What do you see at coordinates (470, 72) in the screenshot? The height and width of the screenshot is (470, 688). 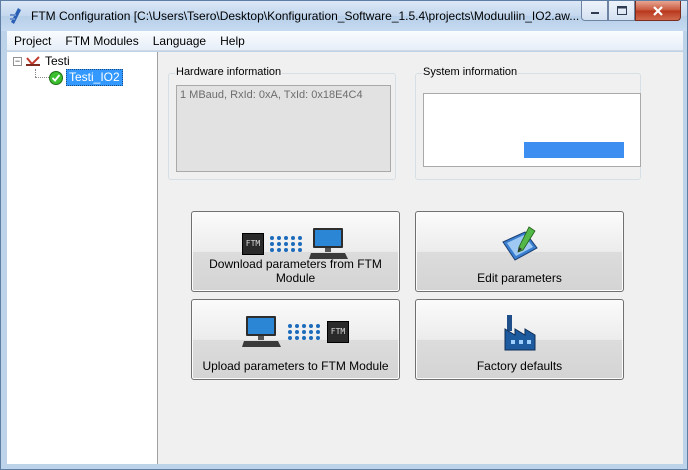 I see `system-info-title: System information` at bounding box center [470, 72].